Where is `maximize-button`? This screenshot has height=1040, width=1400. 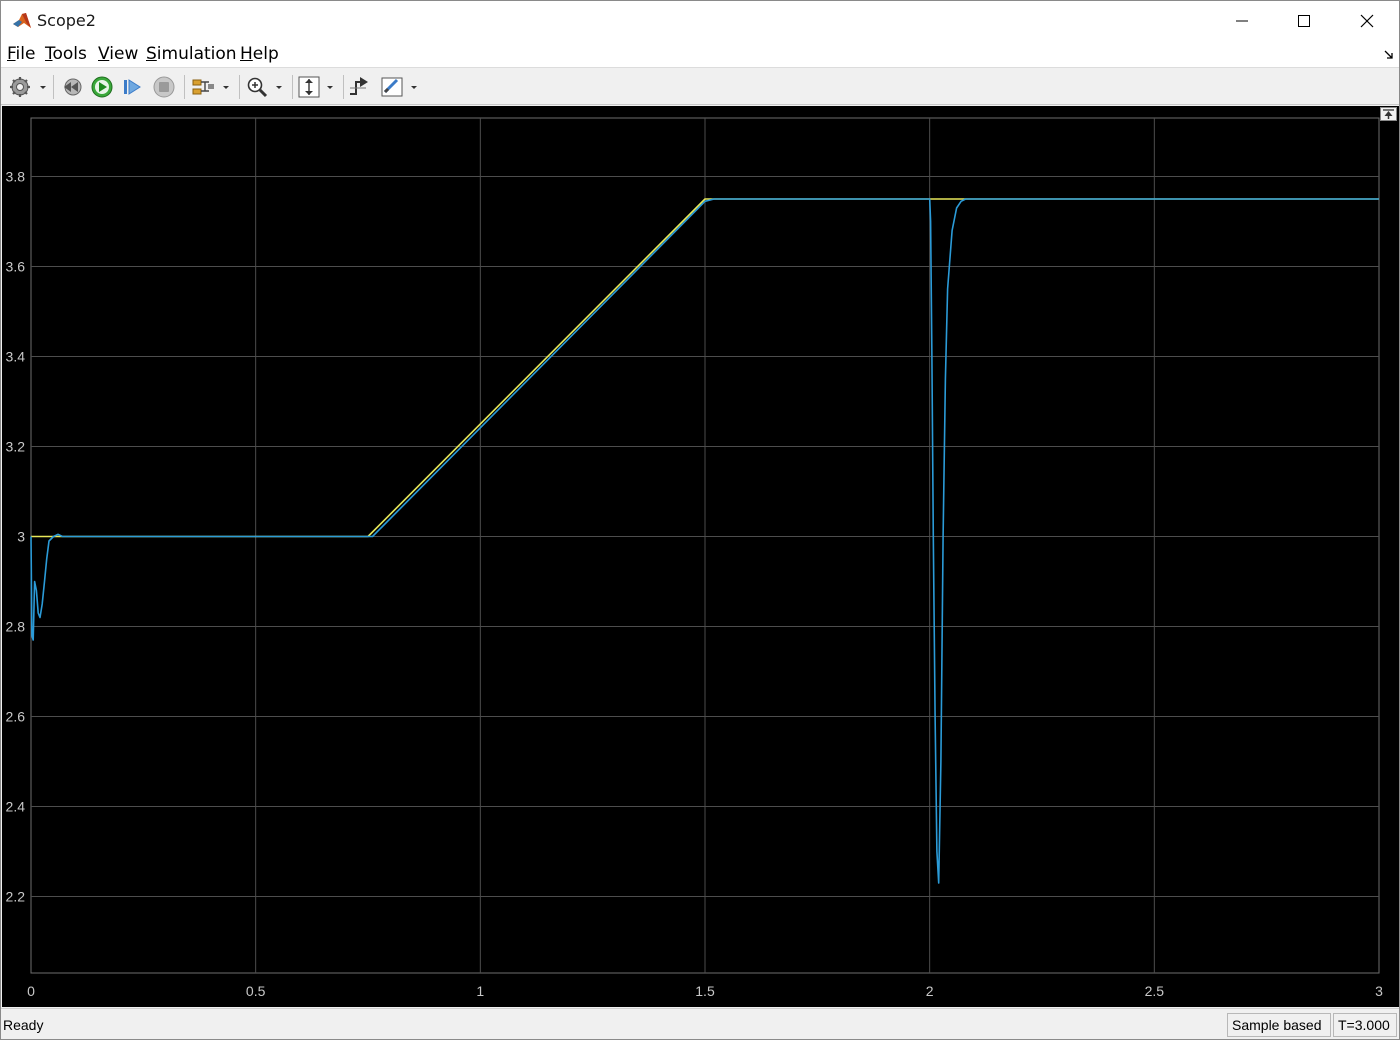
maximize-button is located at coordinates (1304, 21).